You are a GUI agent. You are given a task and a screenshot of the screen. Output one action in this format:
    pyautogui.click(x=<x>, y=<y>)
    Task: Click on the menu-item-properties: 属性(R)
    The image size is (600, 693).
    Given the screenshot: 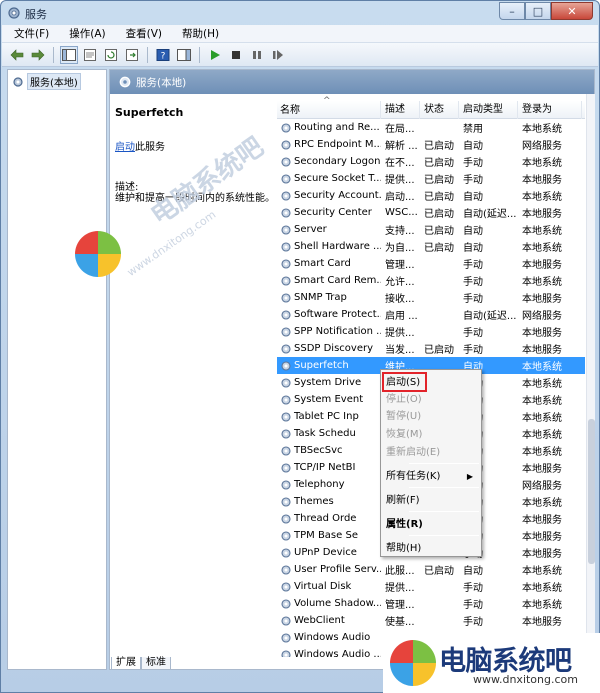 What is the action you would take?
    pyautogui.click(x=432, y=525)
    